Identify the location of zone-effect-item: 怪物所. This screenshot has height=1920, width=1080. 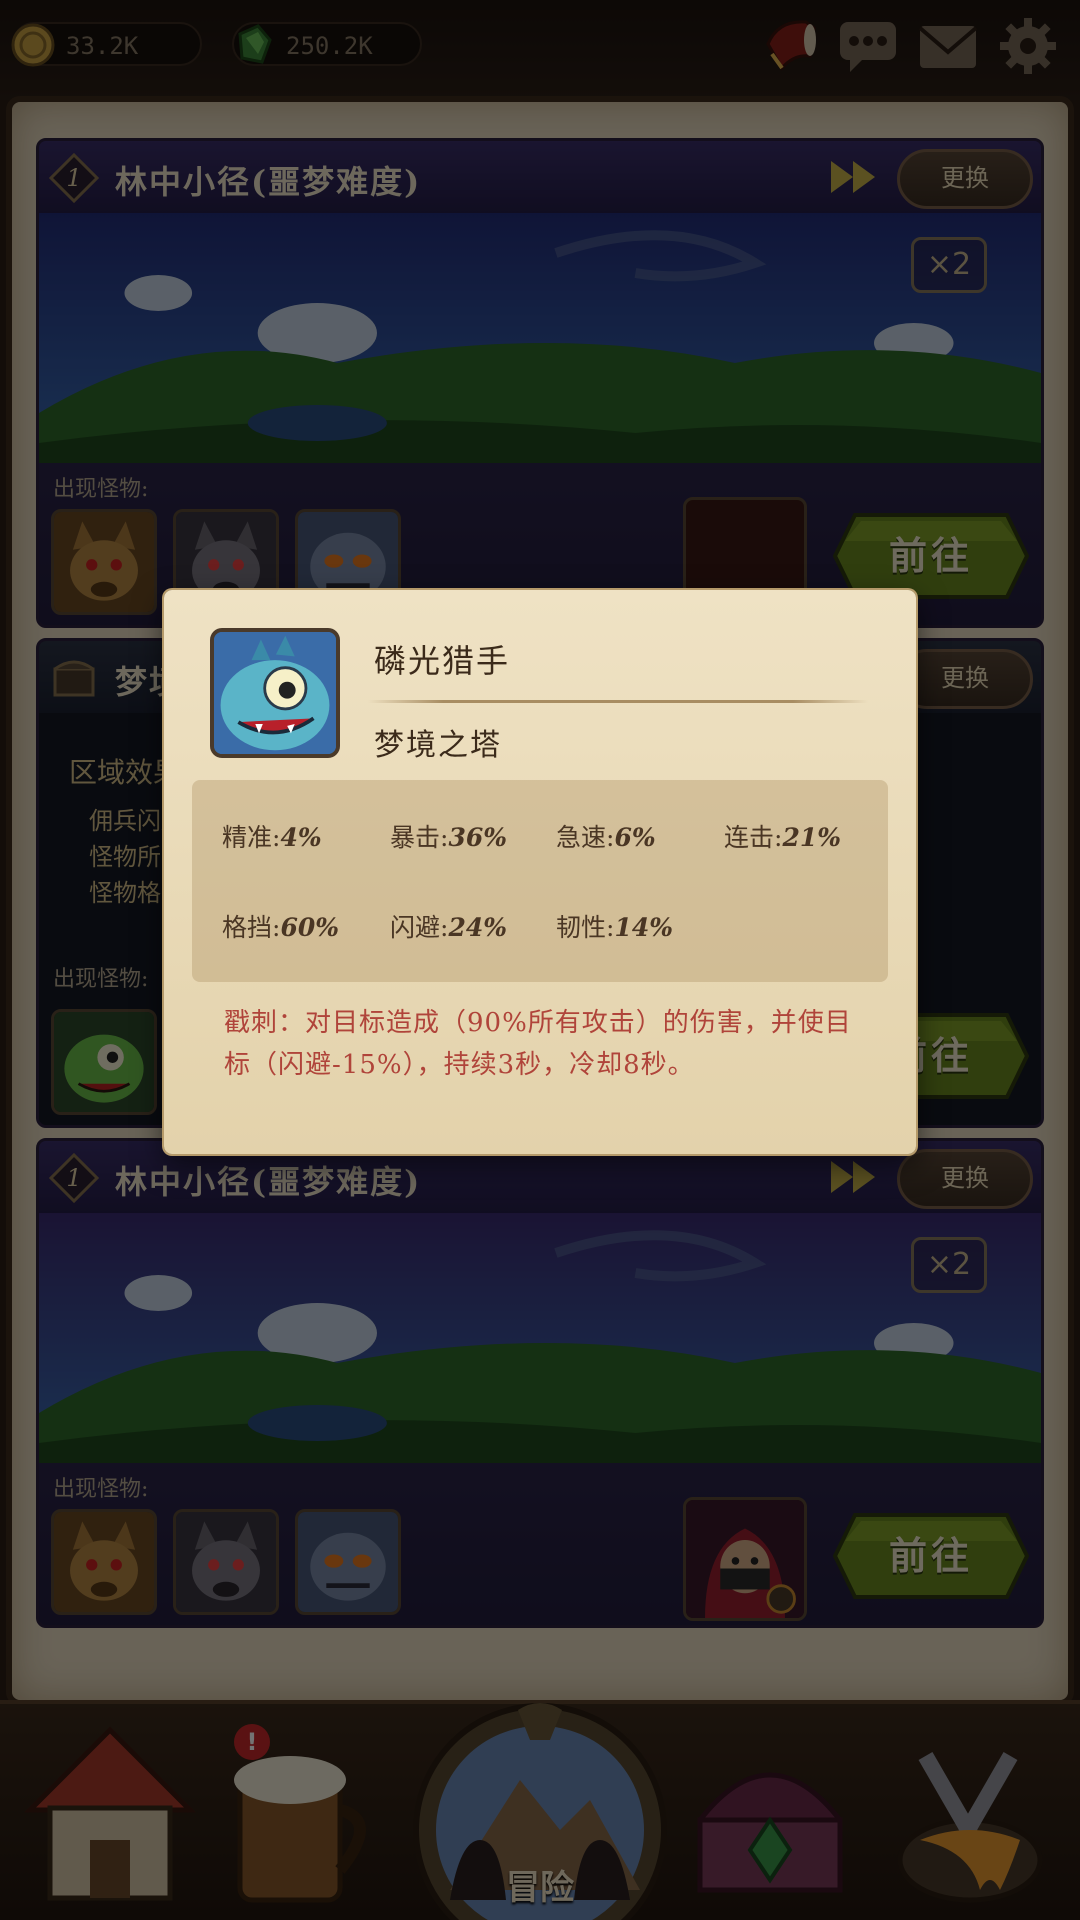
(125, 857).